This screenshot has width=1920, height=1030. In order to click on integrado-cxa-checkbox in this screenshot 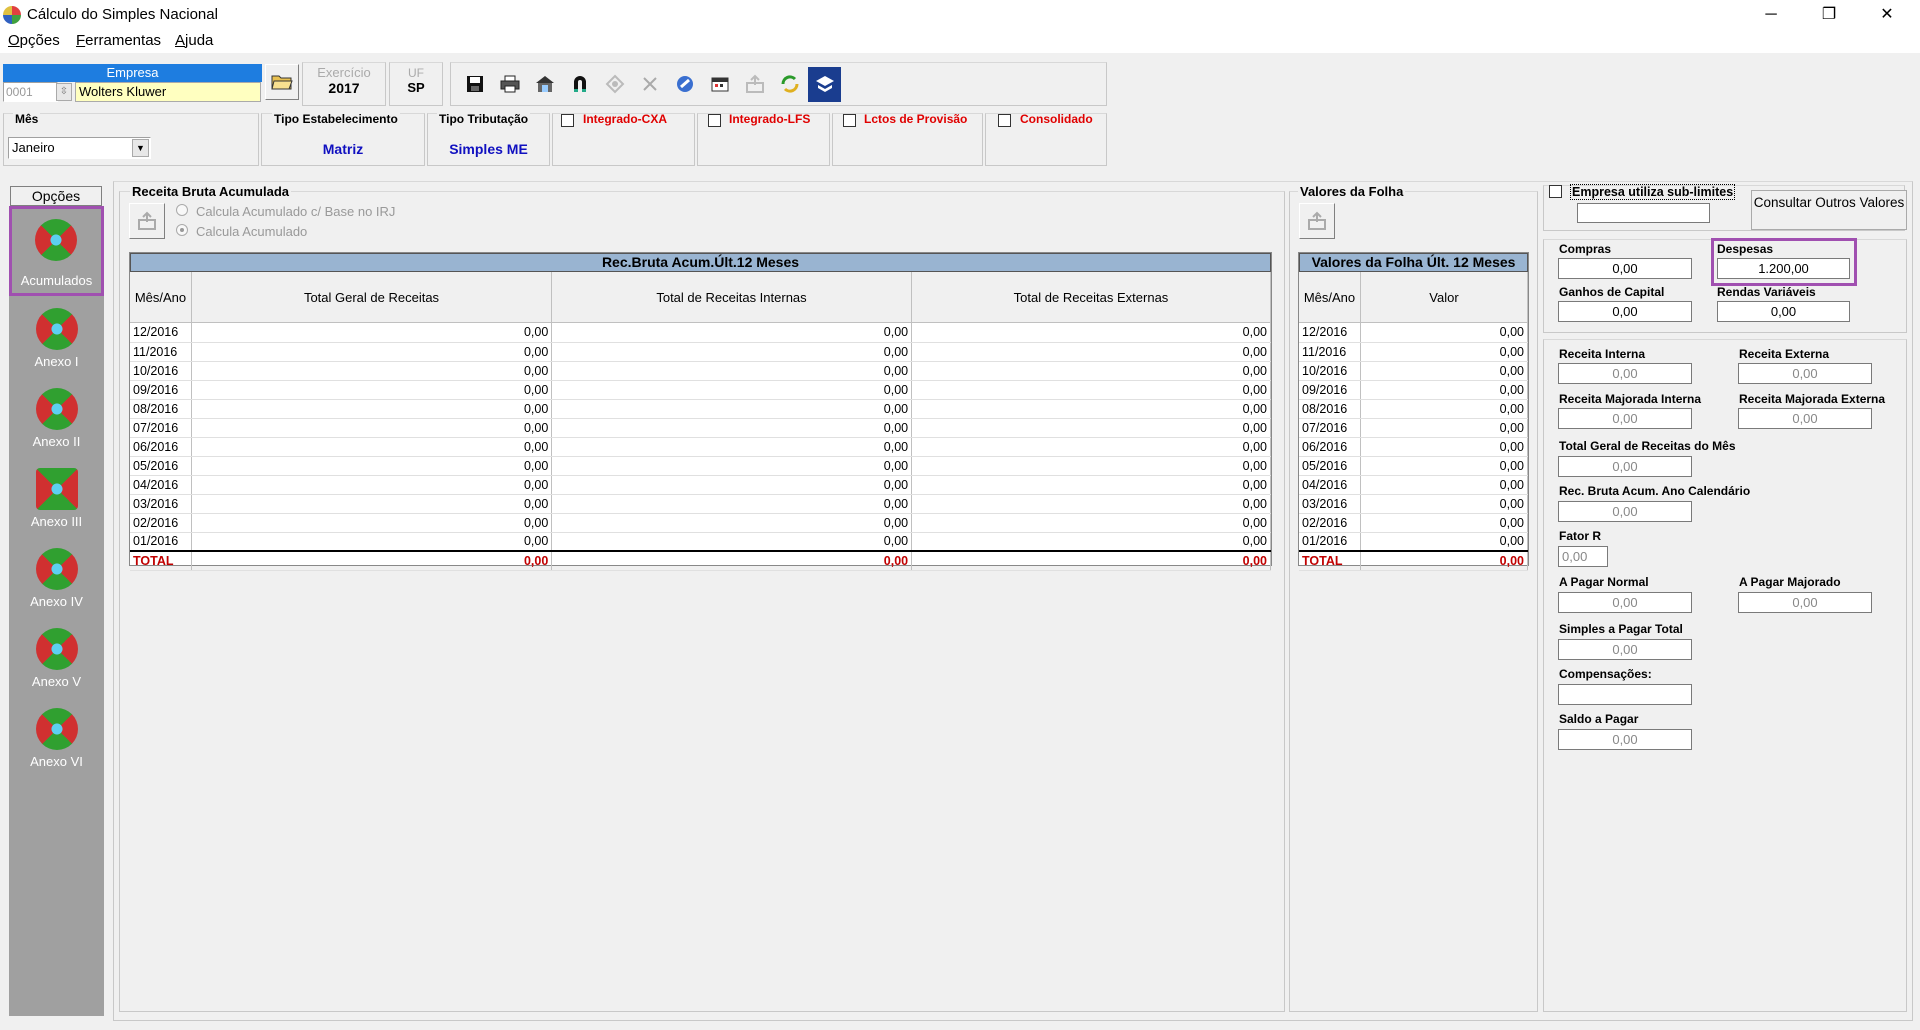, I will do `click(567, 120)`.